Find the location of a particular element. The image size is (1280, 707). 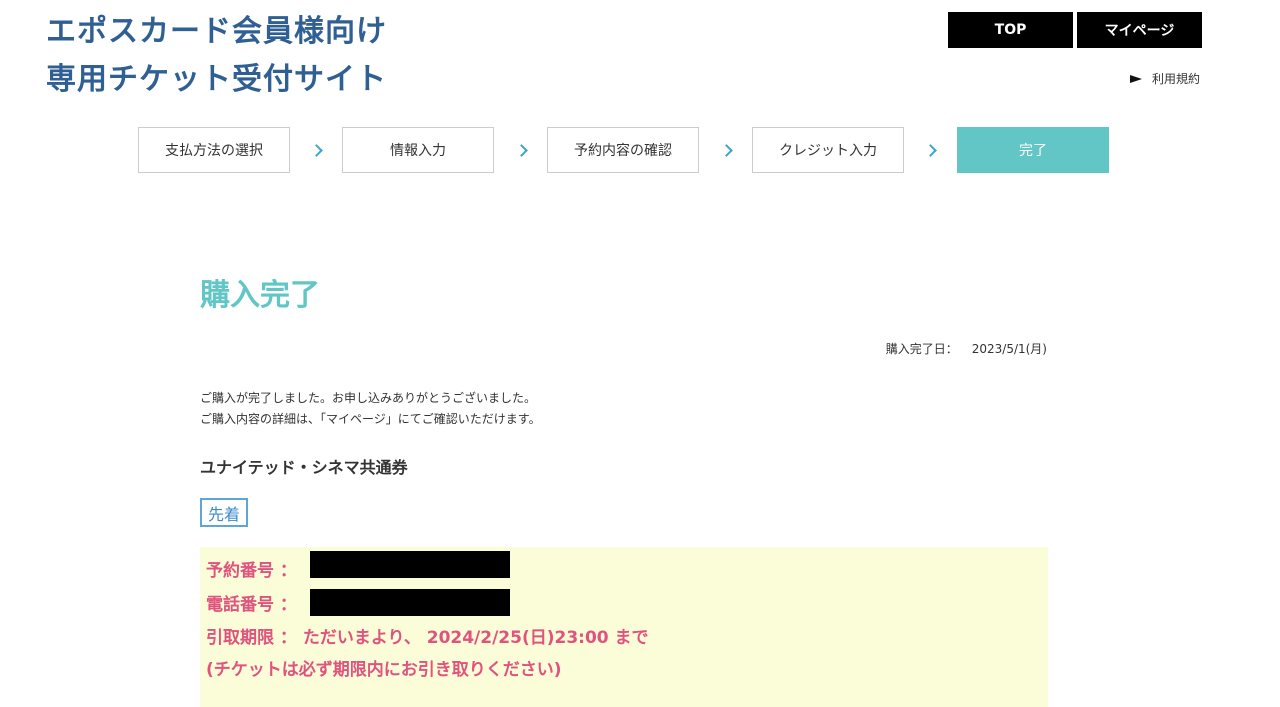

message-line2: ご購入内容の詳細は、「マイページ」にてご確認いただけます。 is located at coordinates (370, 419).